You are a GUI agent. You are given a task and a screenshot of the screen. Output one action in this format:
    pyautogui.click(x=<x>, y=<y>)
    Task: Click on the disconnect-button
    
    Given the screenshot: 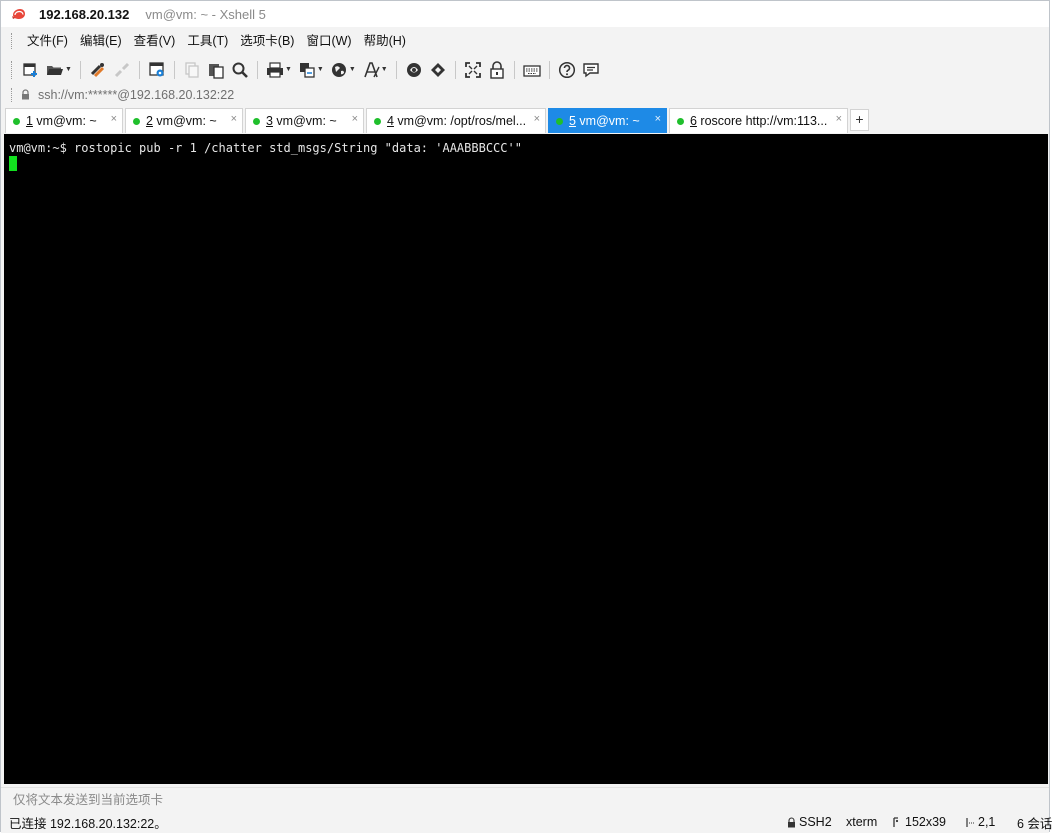 What is the action you would take?
    pyautogui.click(x=122, y=70)
    